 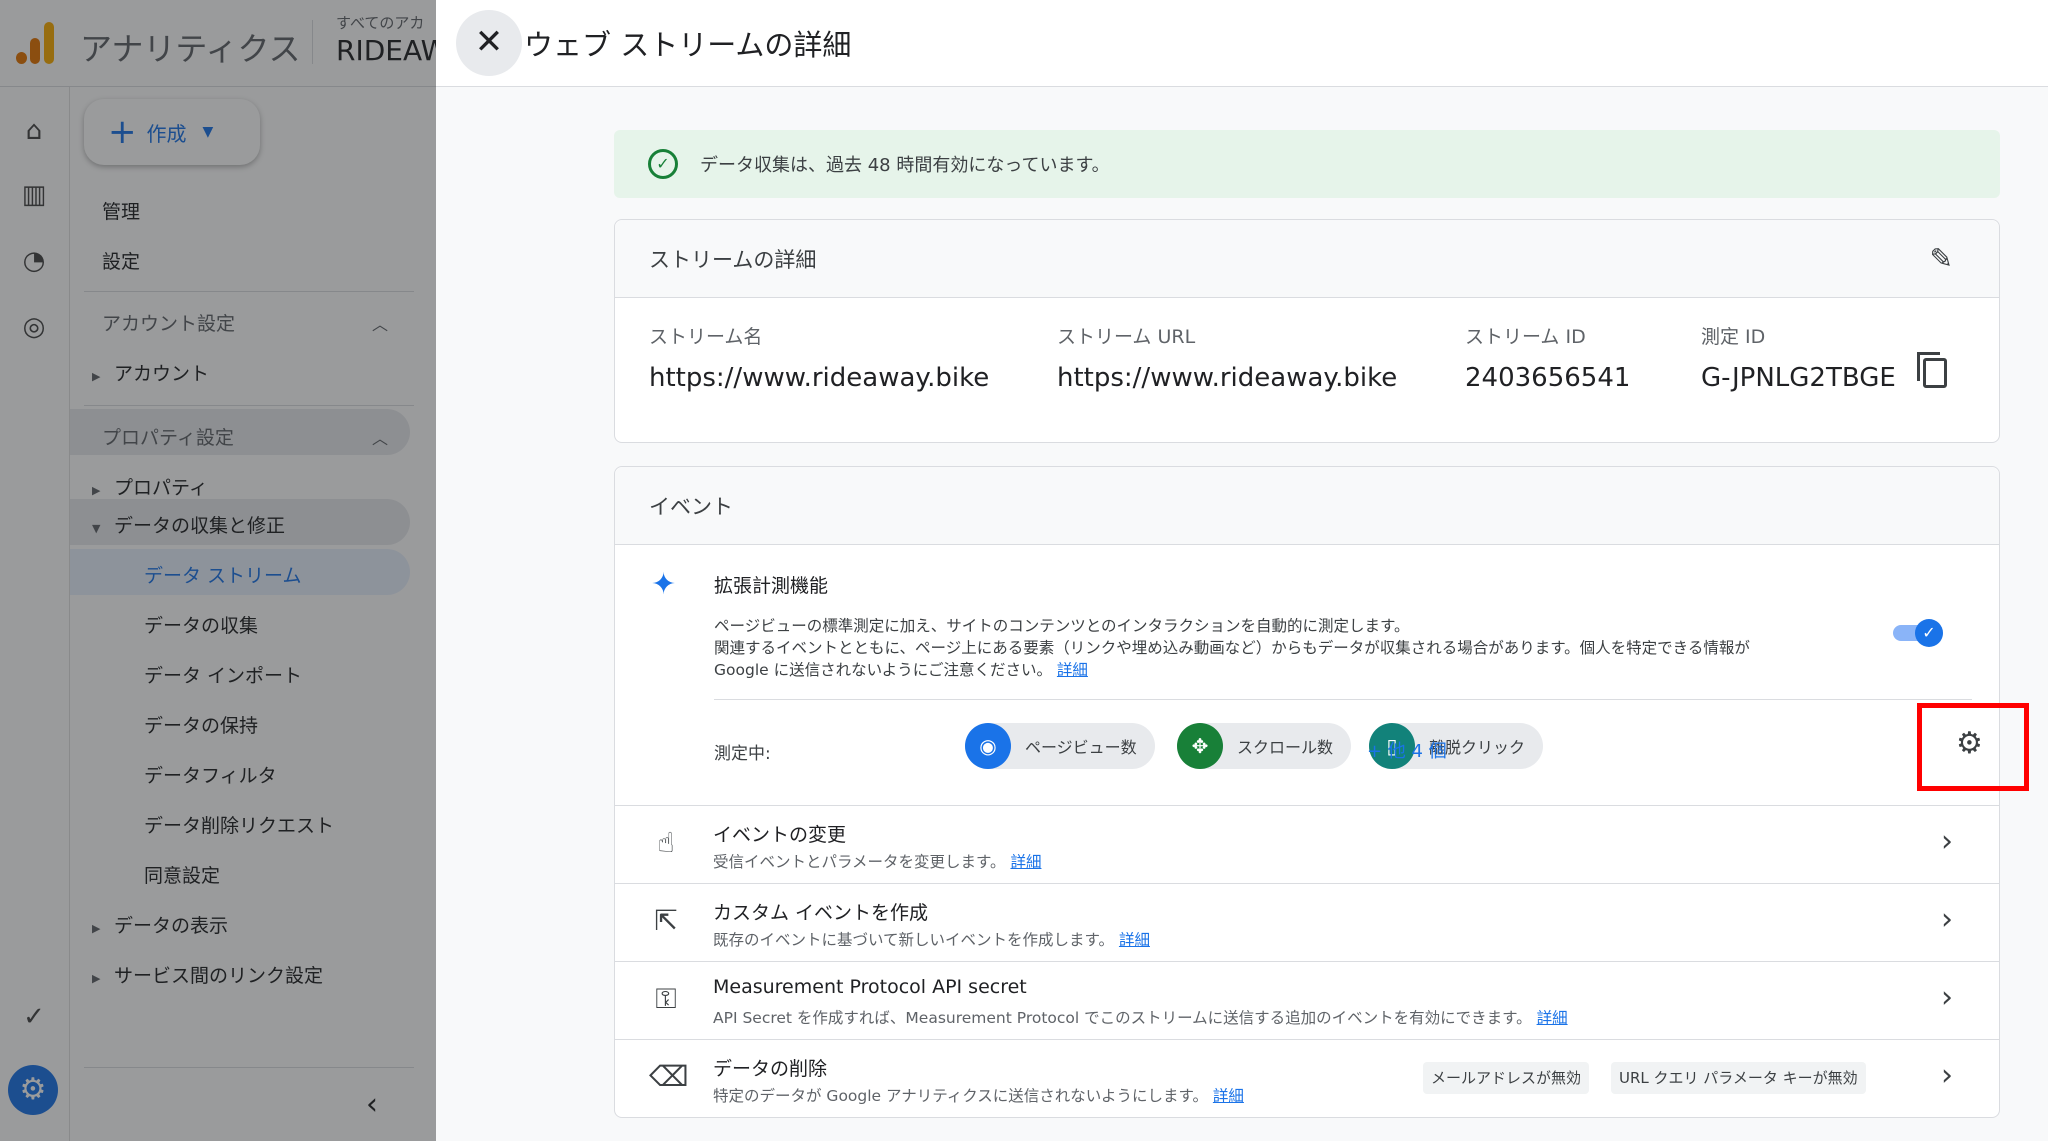 What do you see at coordinates (733, 259) in the screenshot?
I see `stream-details-heading: ストリームの詳細` at bounding box center [733, 259].